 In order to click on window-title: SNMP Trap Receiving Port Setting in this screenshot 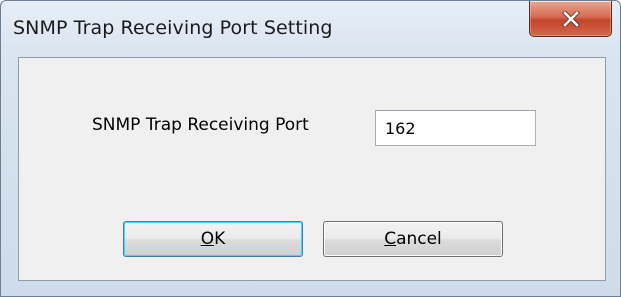, I will do `click(173, 28)`.